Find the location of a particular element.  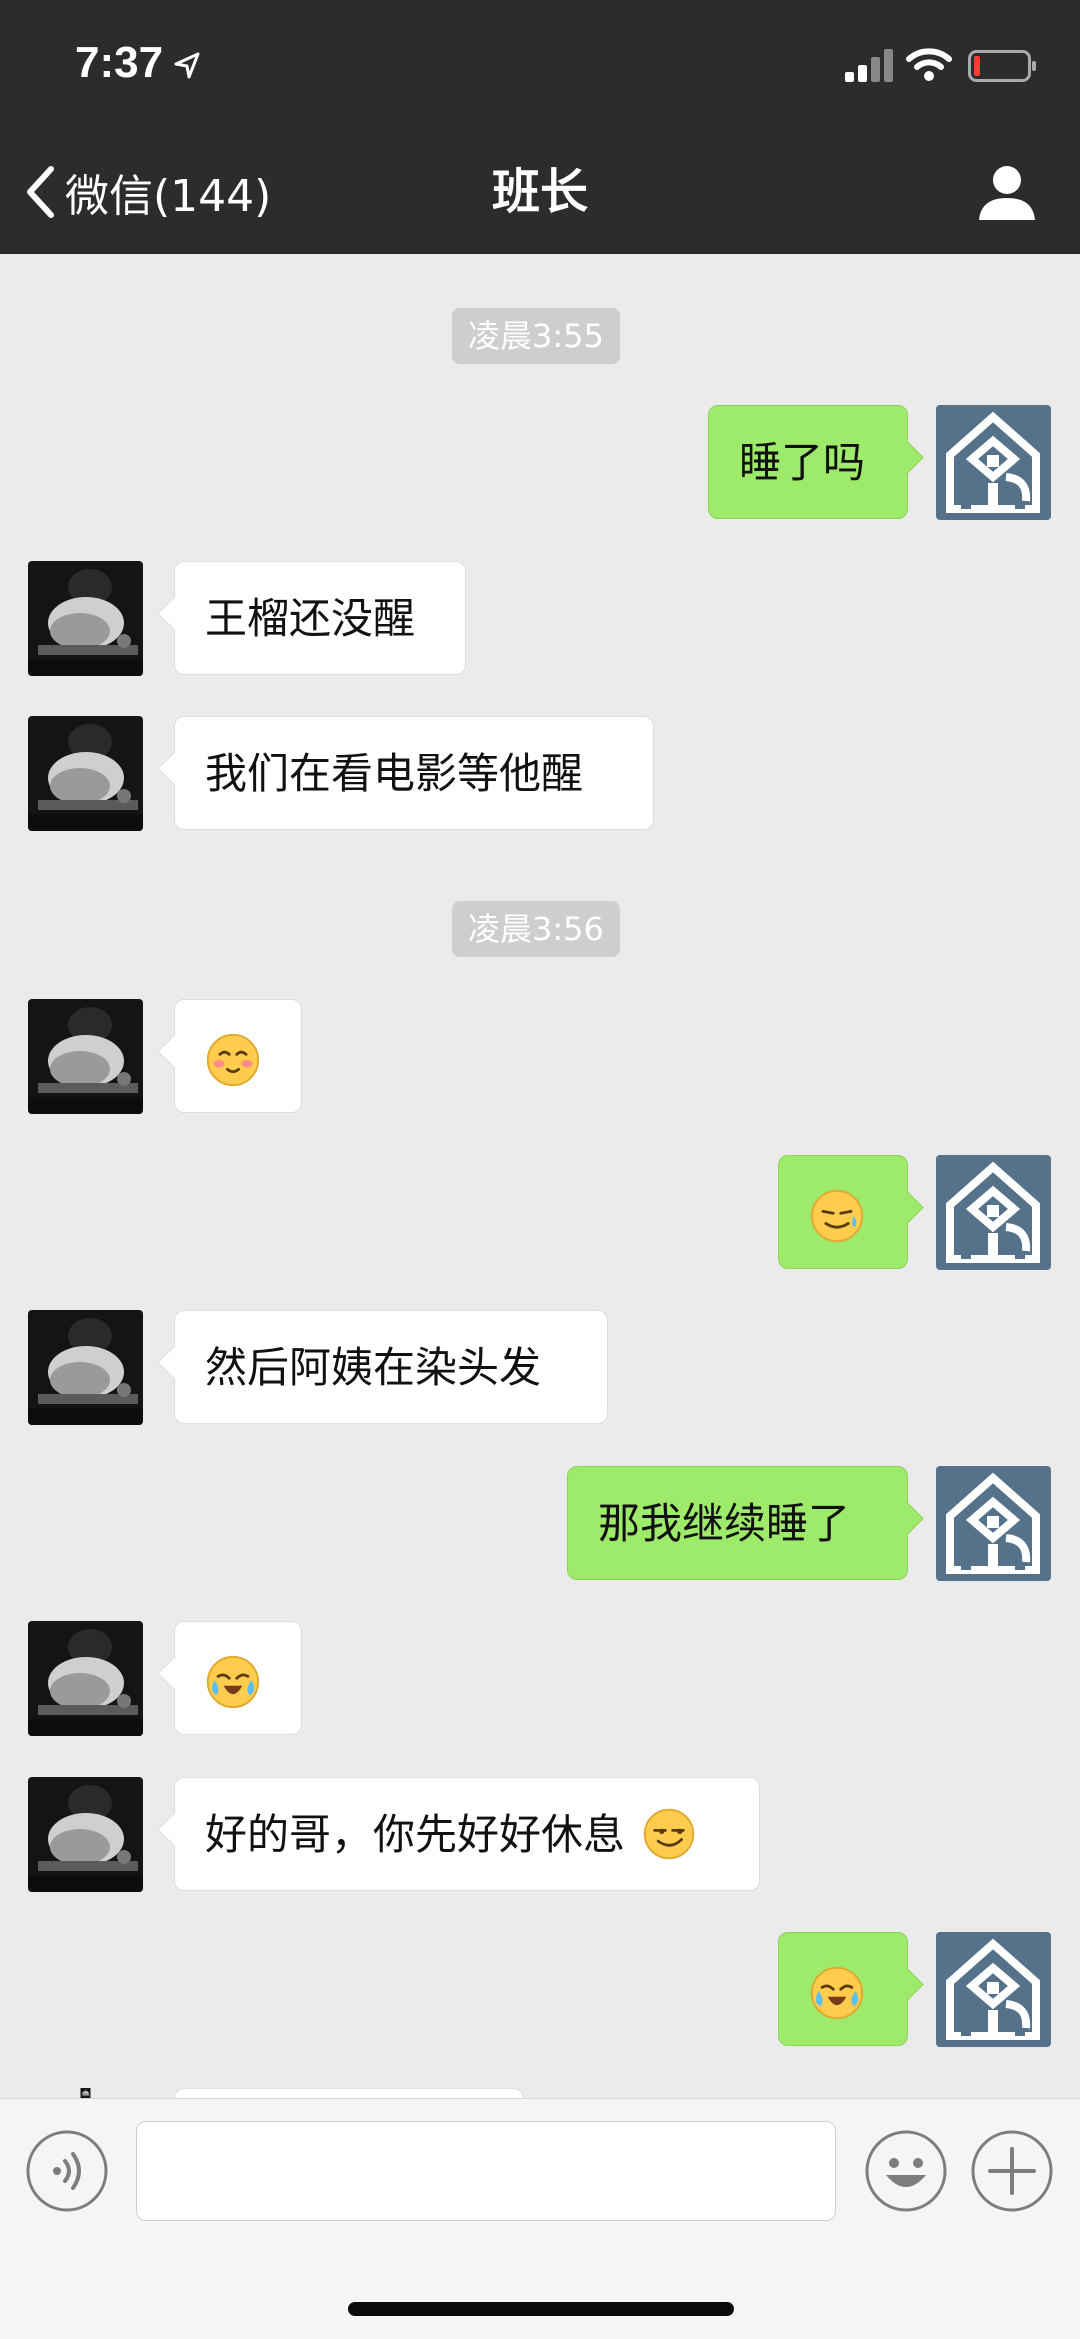

chevron-left-icon is located at coordinates (40, 192).